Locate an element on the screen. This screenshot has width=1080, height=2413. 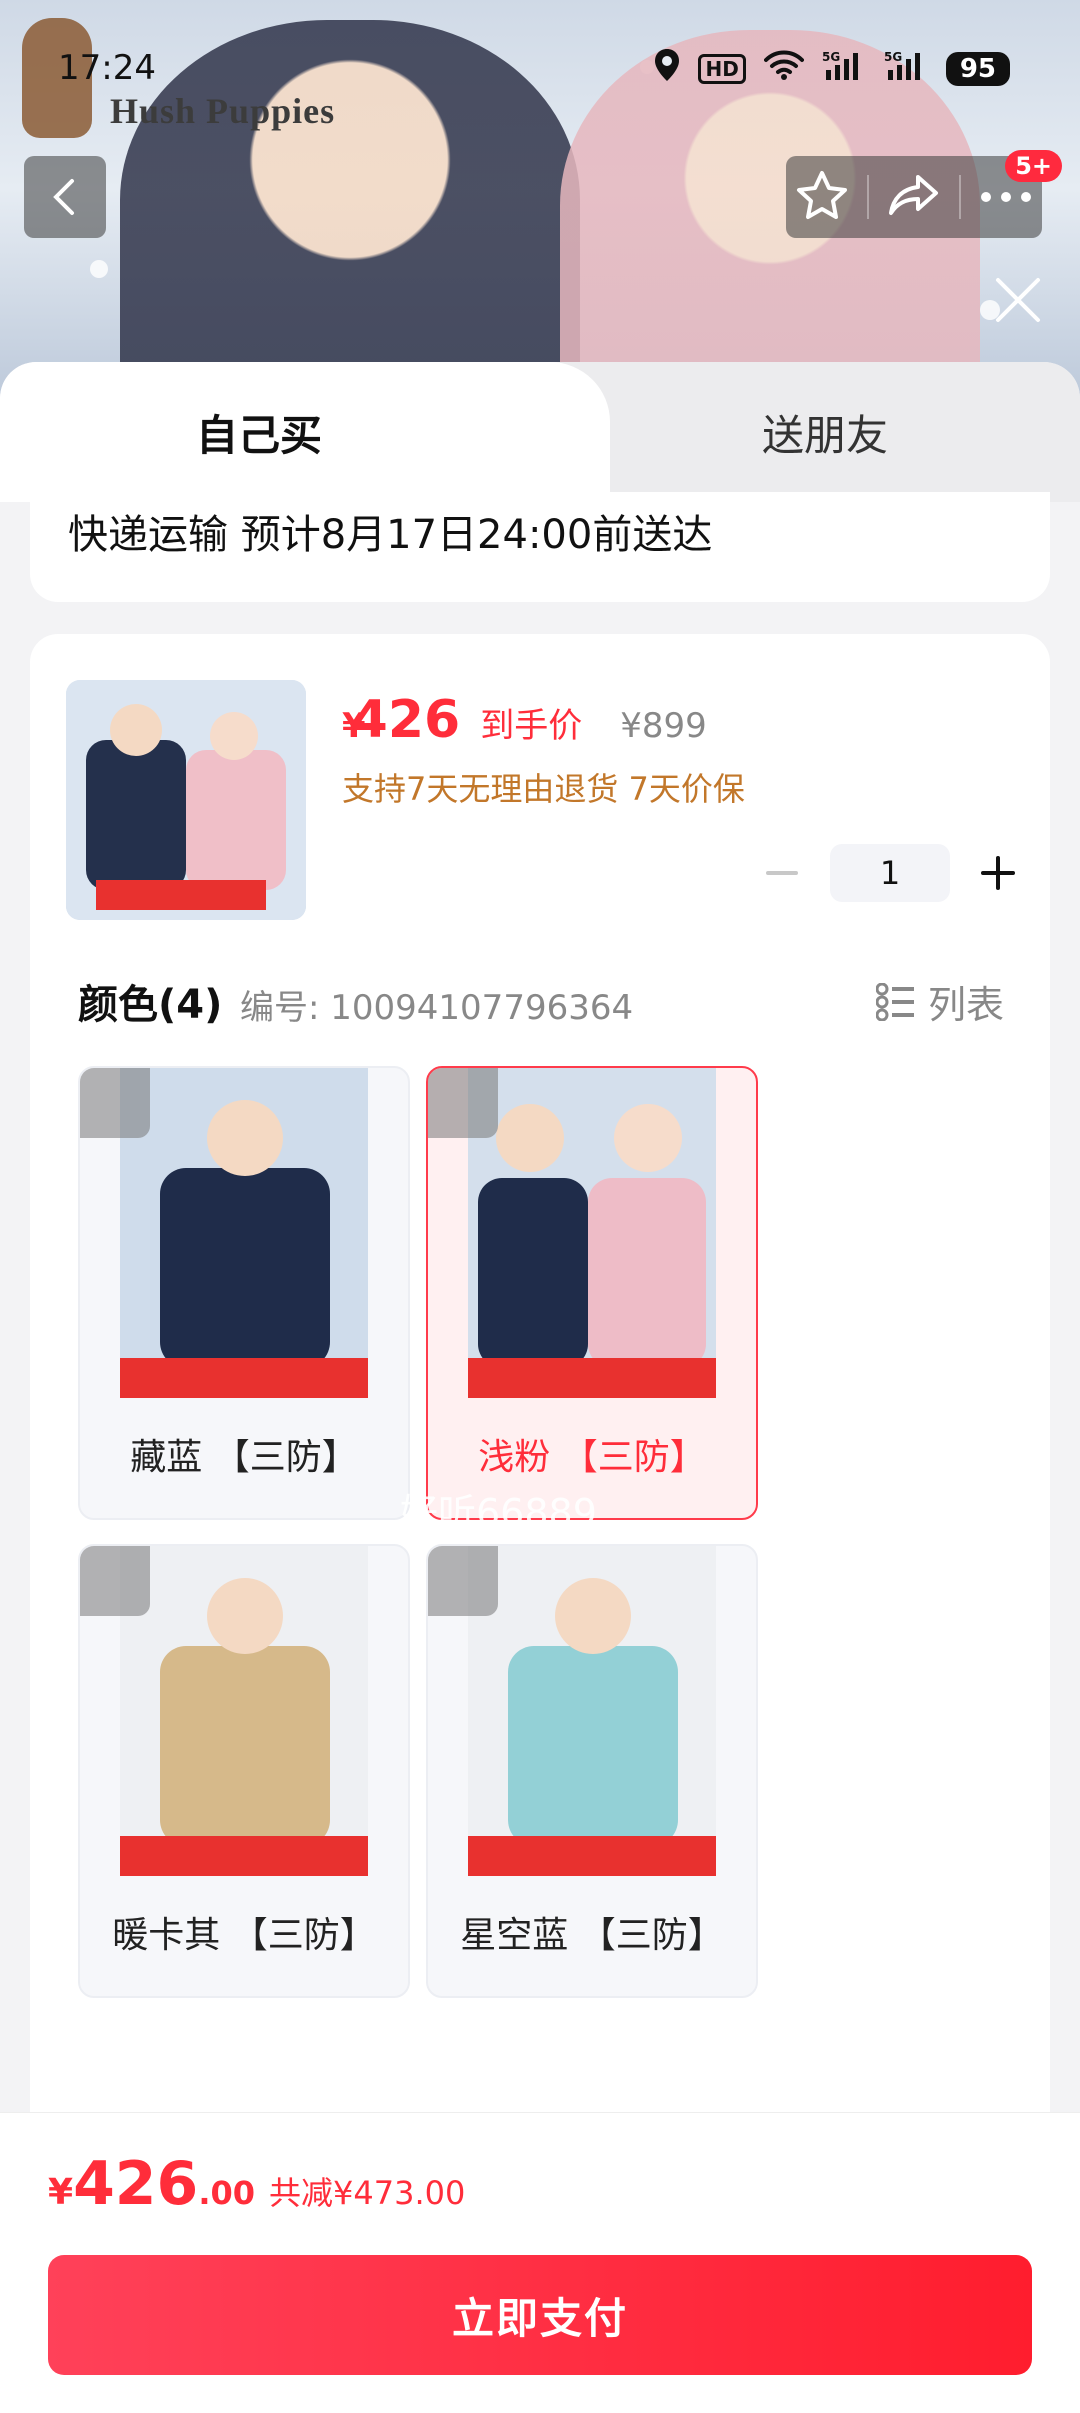
list-icon is located at coordinates (894, 1001).